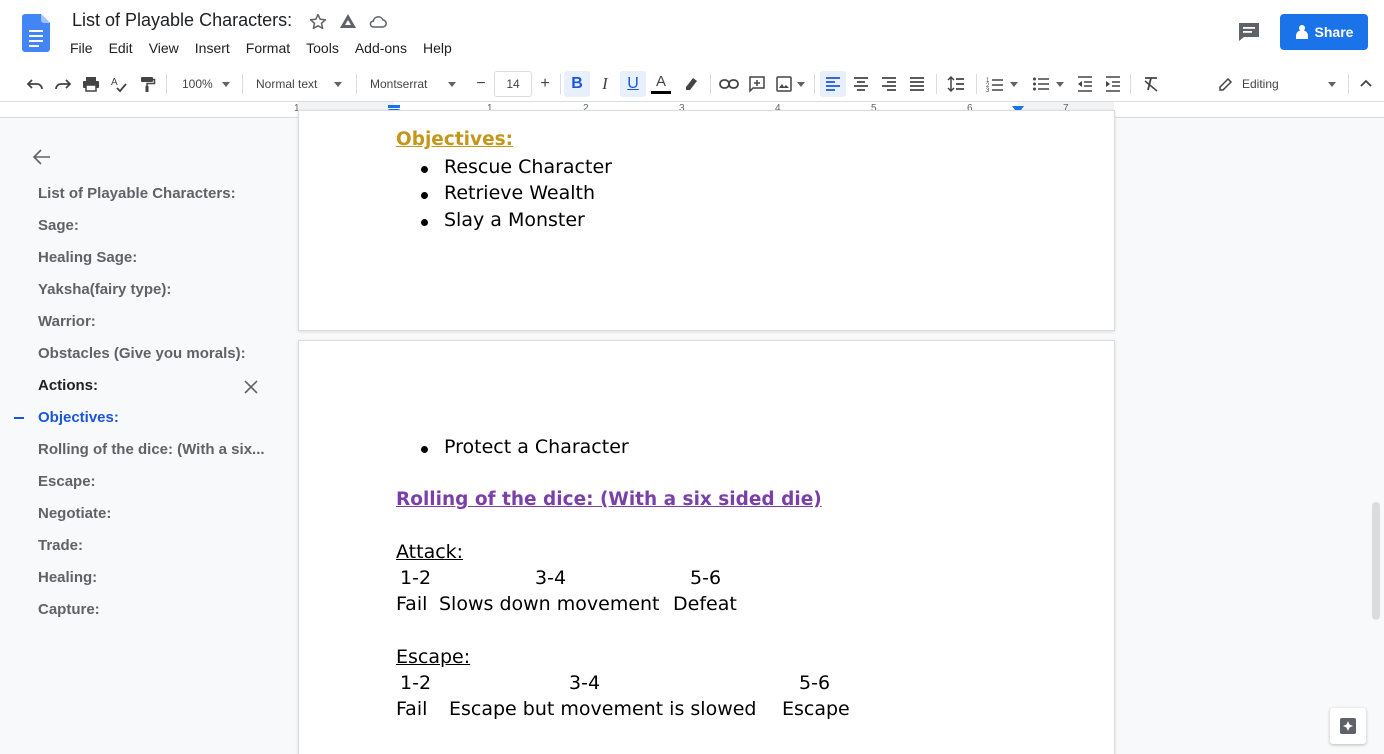  Describe the element at coordinates (516, 167) in the screenshot. I see `list-item: Rescue Character` at that location.